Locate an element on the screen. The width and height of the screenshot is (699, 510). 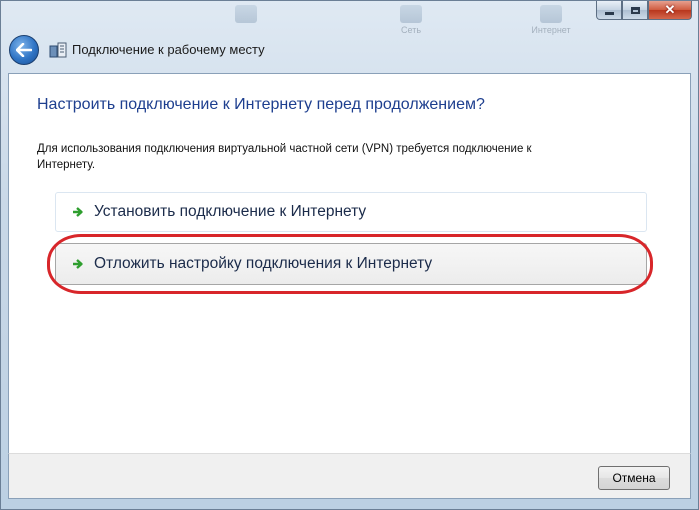
option-label: Установить подключение к Интернету is located at coordinates (230, 211).